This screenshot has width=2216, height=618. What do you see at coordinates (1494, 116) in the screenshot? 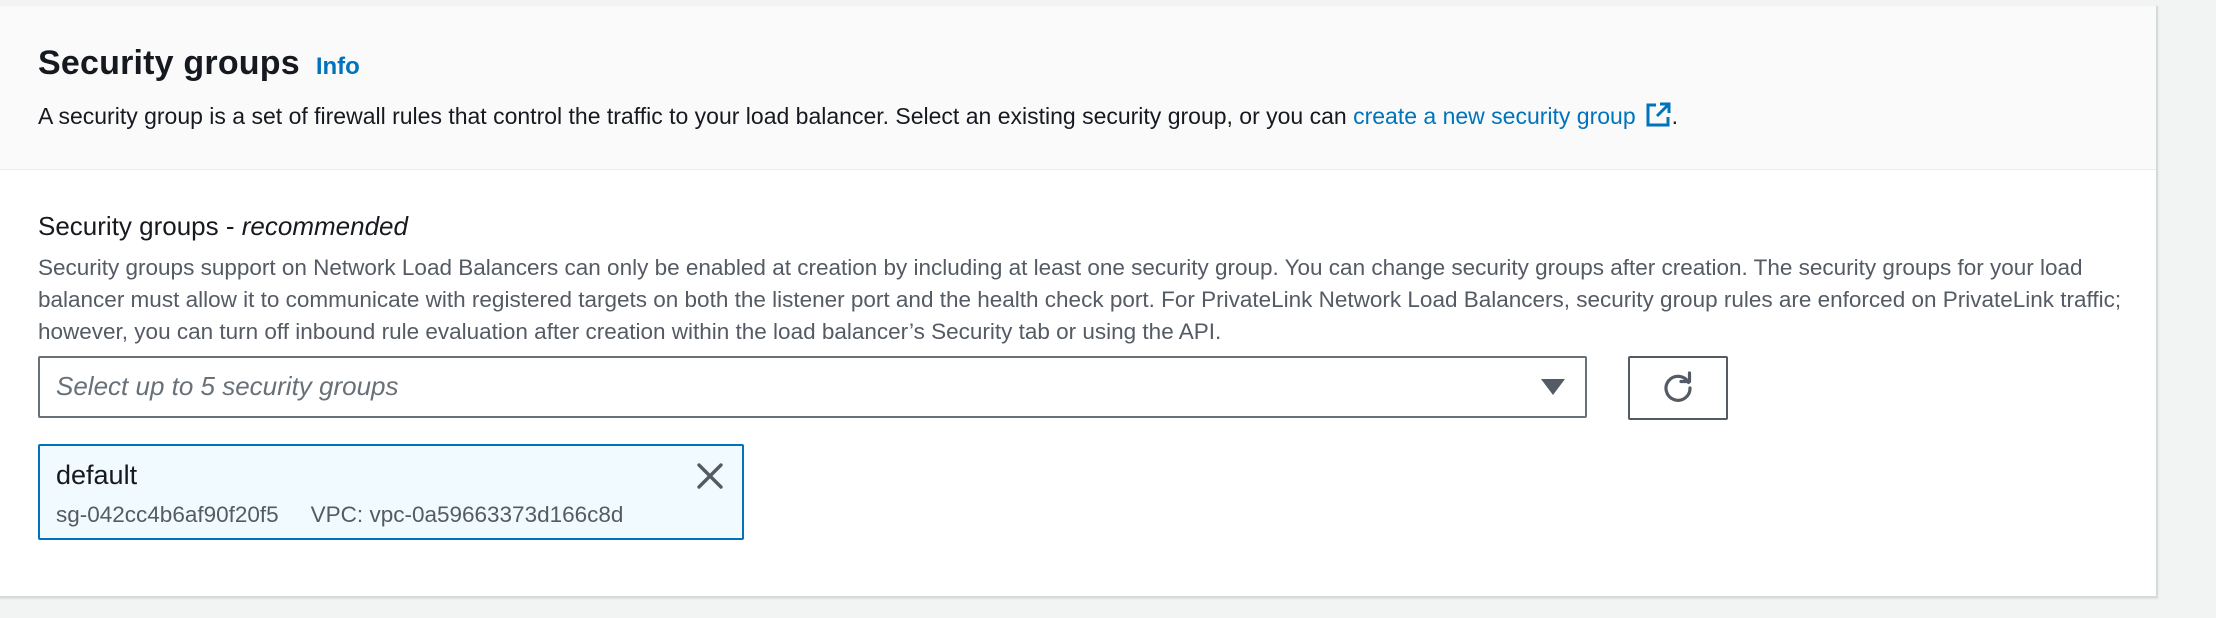
I see `create-link-label: create a new security group` at bounding box center [1494, 116].